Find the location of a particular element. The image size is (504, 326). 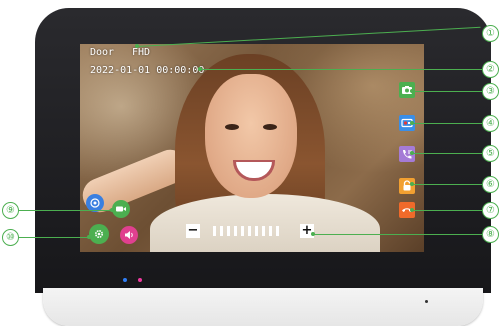

datetime-label: 2022-01-01 00:00:00 is located at coordinates (147, 70).